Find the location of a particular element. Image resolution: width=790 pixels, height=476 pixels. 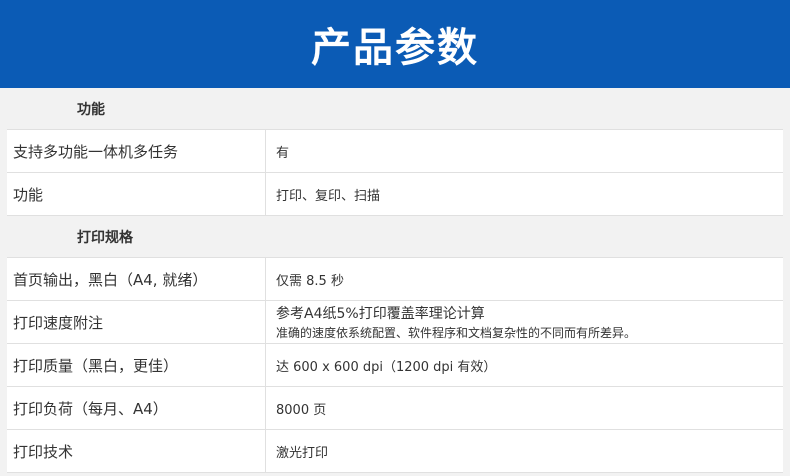

section-header-function: 功能 is located at coordinates (395, 109).